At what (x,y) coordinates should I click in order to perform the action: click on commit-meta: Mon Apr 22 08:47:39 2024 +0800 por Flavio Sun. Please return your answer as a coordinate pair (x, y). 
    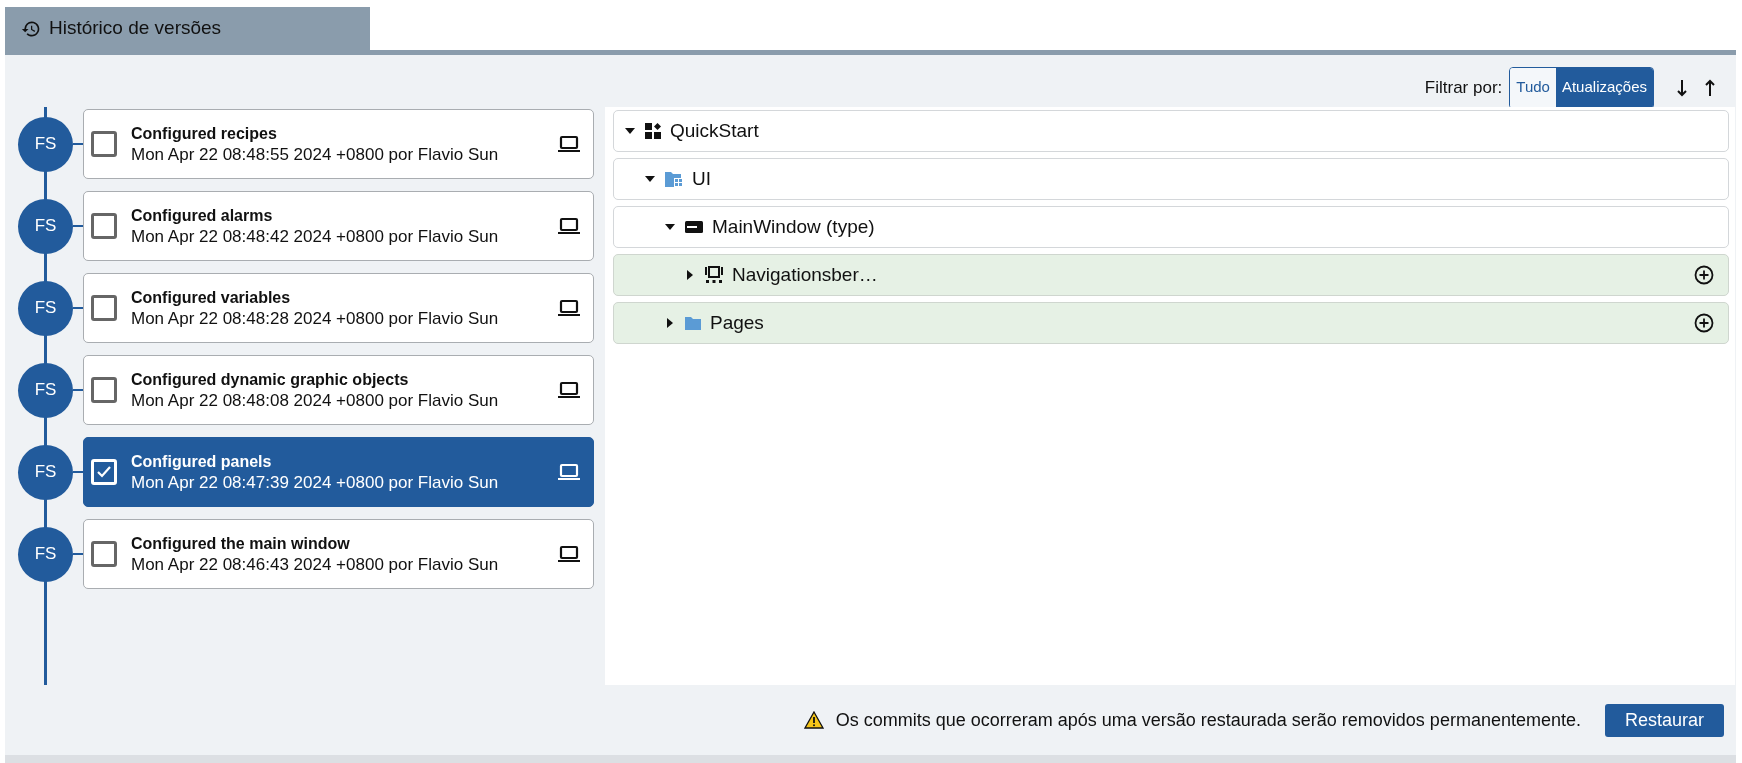
    Looking at the image, I should click on (315, 482).